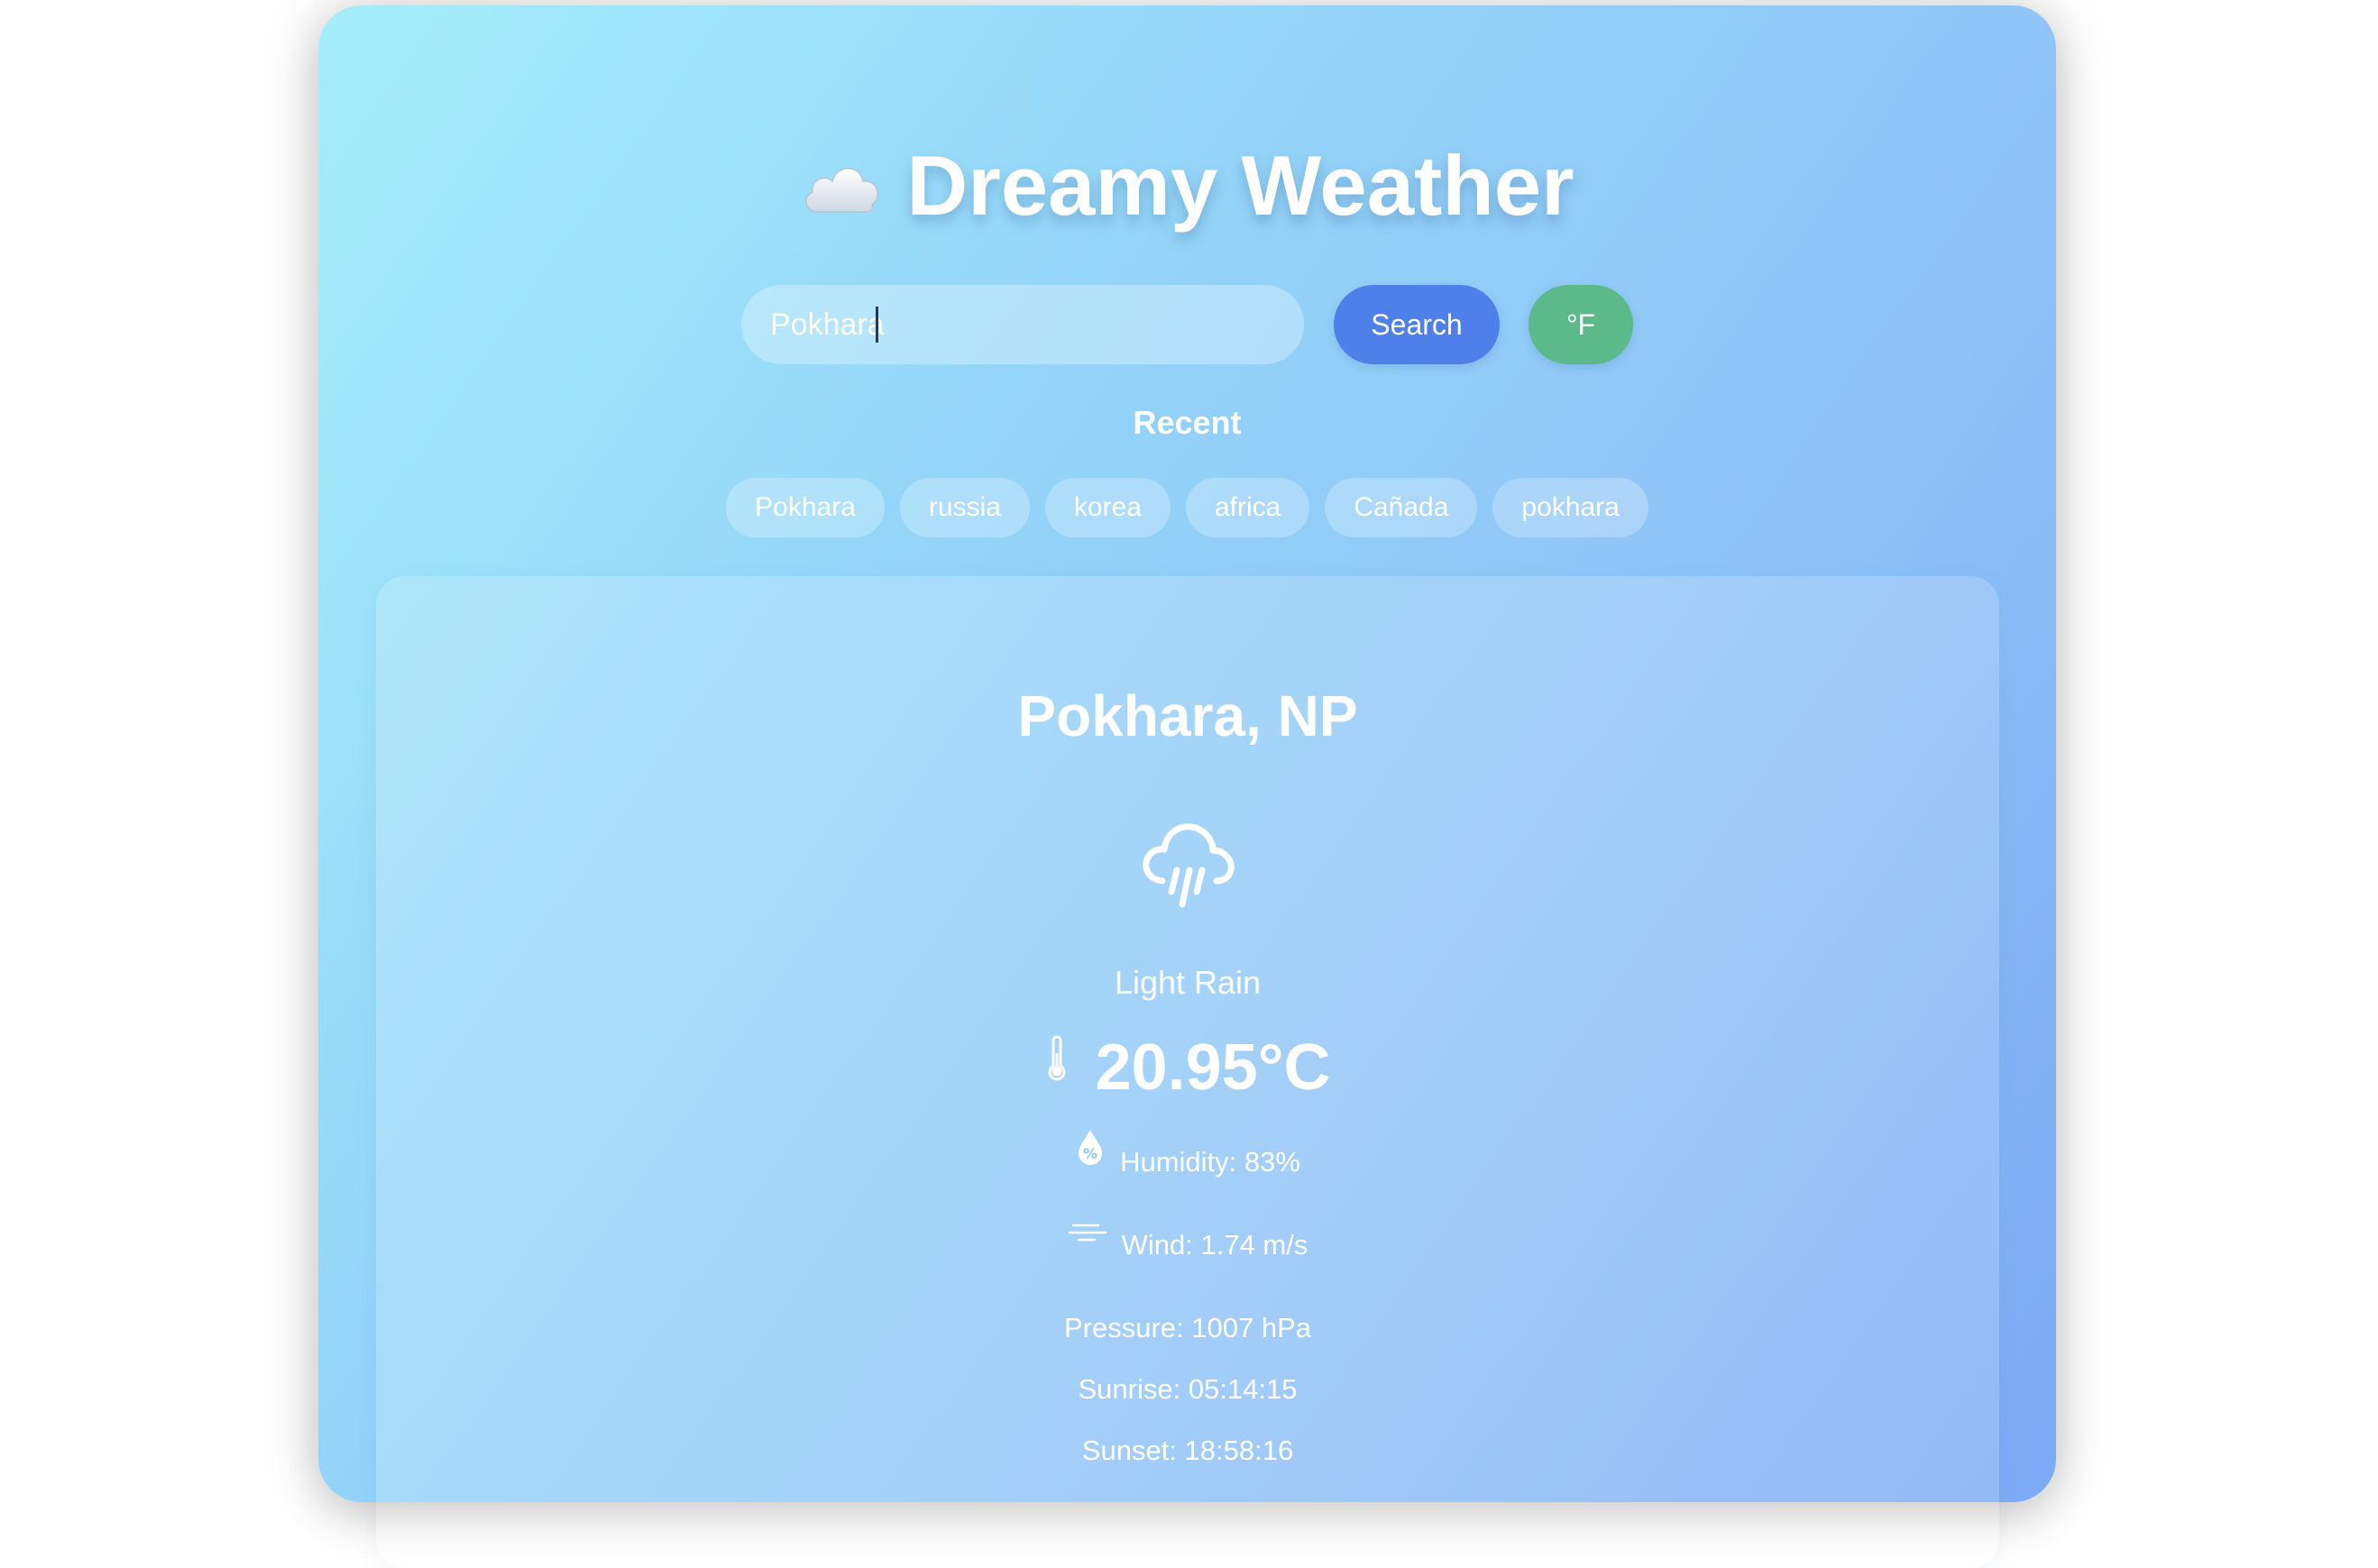  I want to click on cloud-icon, so click(842, 190).